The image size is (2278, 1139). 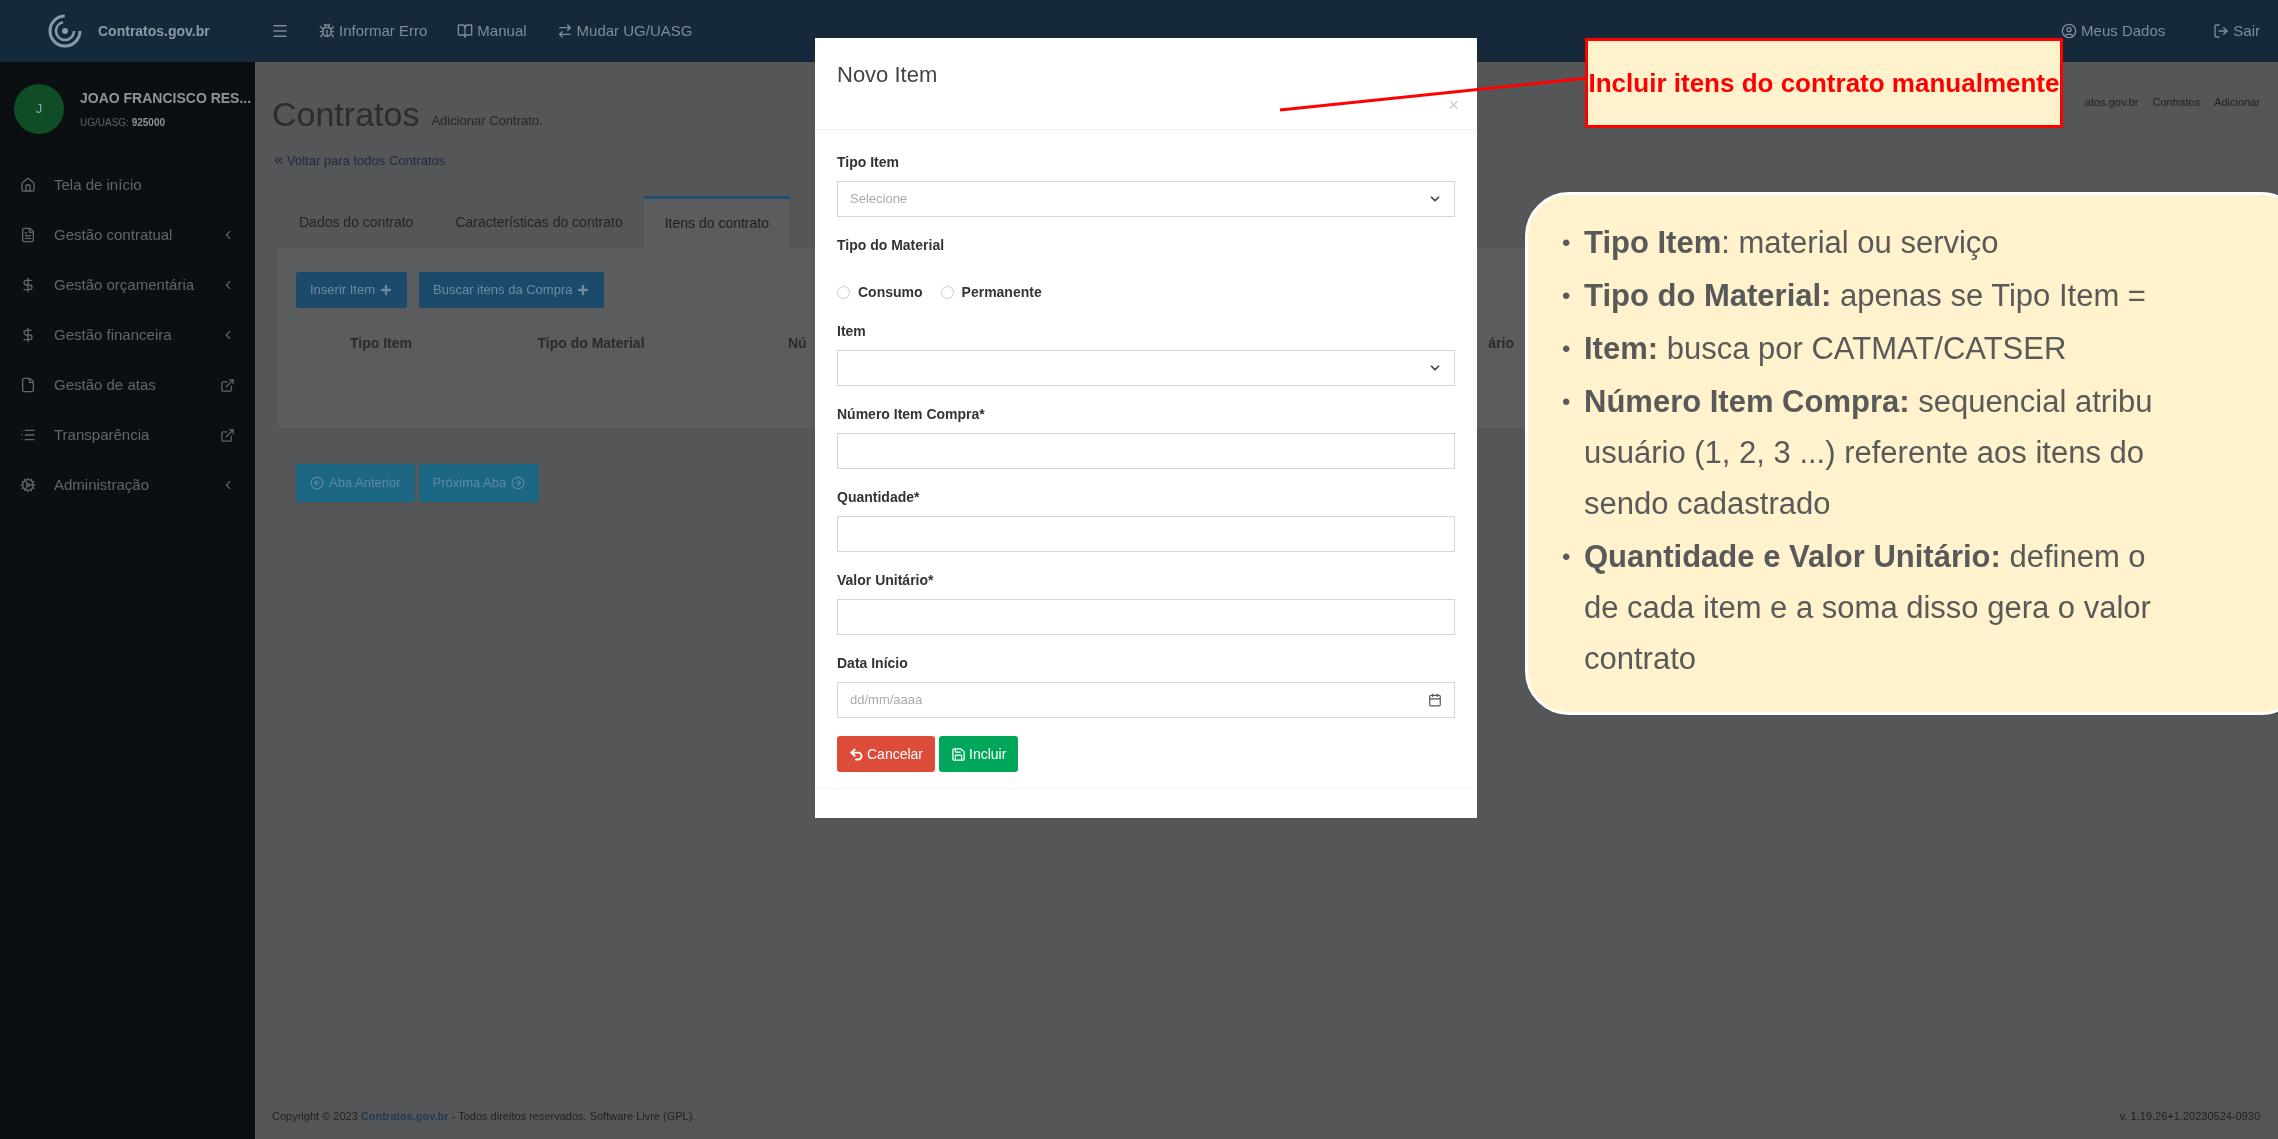 What do you see at coordinates (355, 483) in the screenshot?
I see `tab-nav-button: Aba Anterior` at bounding box center [355, 483].